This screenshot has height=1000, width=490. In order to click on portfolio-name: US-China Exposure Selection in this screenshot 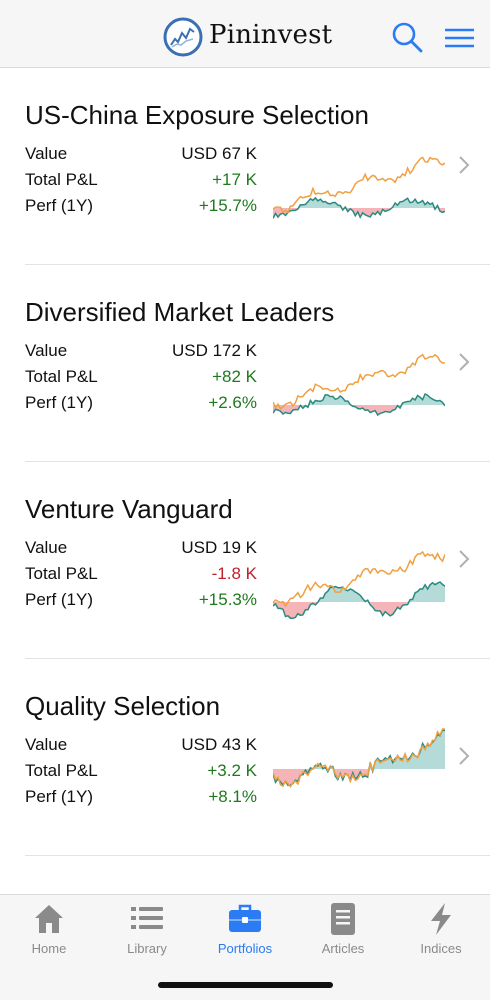, I will do `click(197, 115)`.